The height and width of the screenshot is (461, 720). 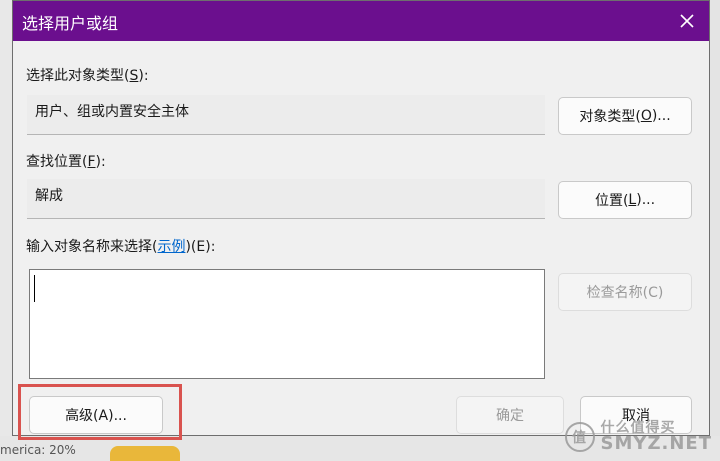 I want to click on location-accesskey: F, so click(x=91, y=162).